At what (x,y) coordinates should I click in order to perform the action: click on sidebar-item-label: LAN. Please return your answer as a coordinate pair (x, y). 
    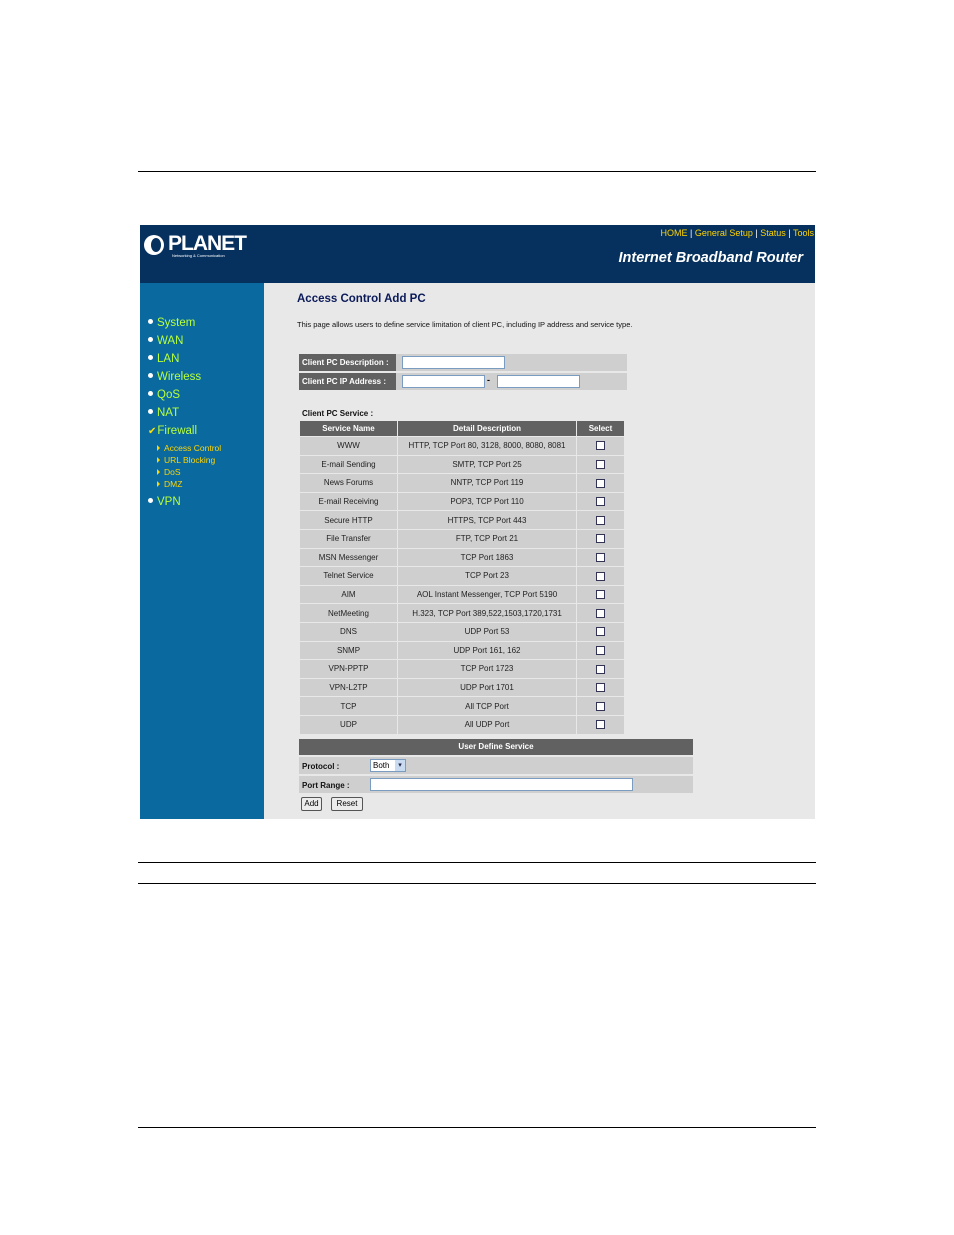
    Looking at the image, I should click on (168, 359).